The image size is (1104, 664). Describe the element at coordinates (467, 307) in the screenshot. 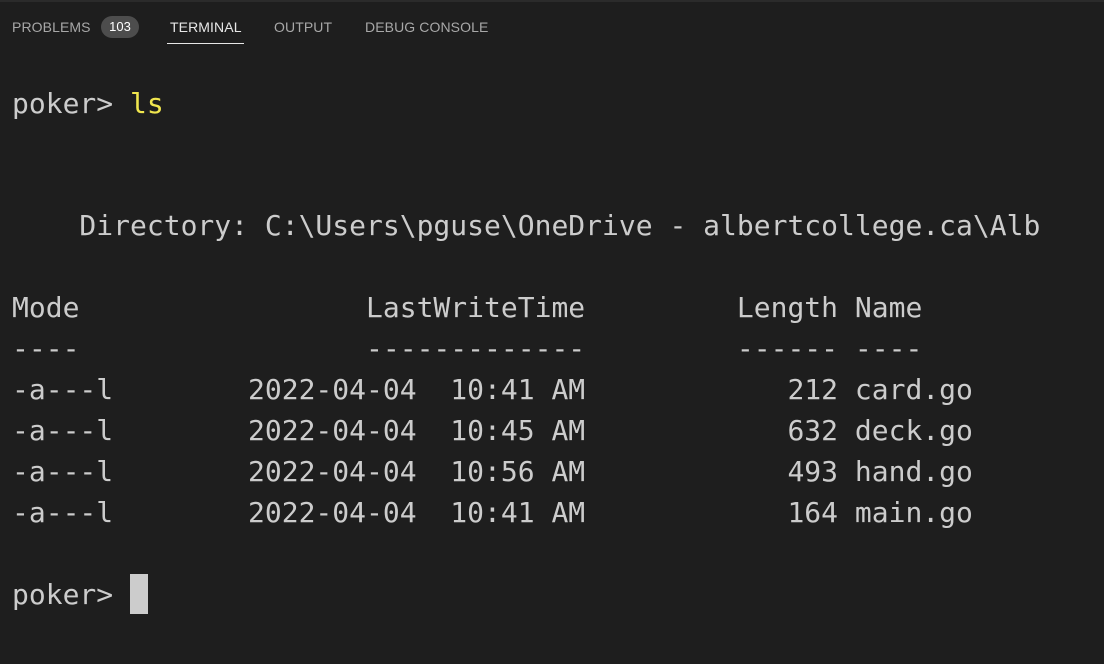

I see `listing-header: Mode LastWriteTime Length Name` at that location.